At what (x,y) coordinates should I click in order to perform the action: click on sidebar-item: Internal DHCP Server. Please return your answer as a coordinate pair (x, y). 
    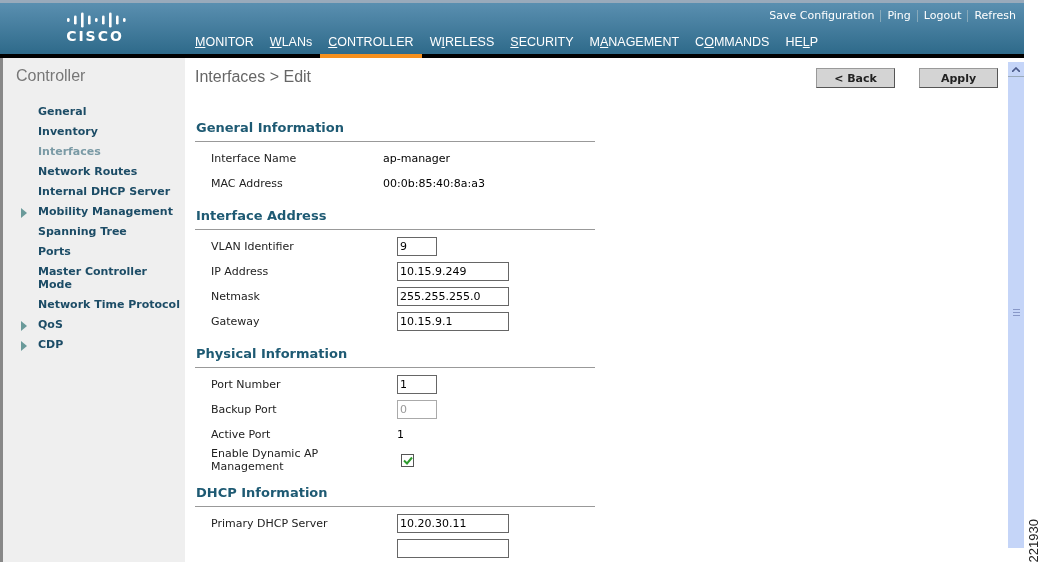
    Looking at the image, I should click on (110, 191).